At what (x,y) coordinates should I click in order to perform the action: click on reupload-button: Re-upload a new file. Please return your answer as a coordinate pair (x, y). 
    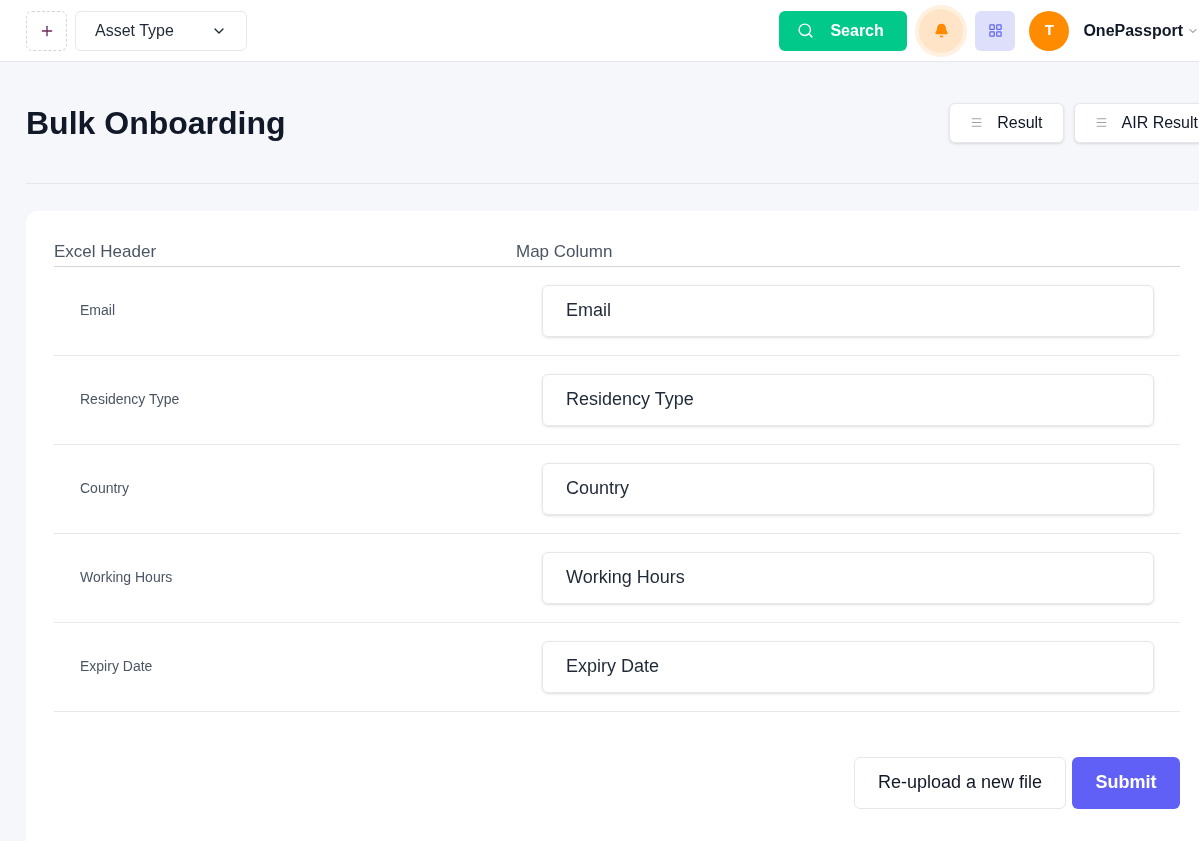
    Looking at the image, I should click on (959, 782).